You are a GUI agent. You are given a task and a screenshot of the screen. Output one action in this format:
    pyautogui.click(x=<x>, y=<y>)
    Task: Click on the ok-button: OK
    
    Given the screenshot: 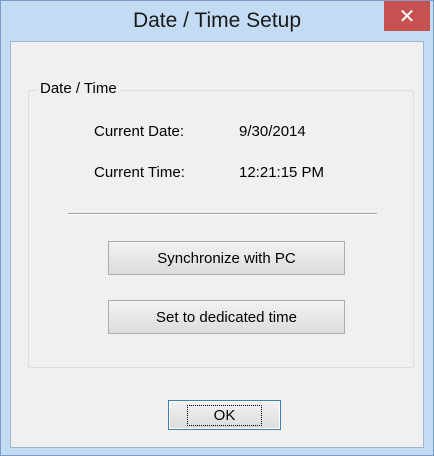 What is the action you would take?
    pyautogui.click(x=224, y=415)
    